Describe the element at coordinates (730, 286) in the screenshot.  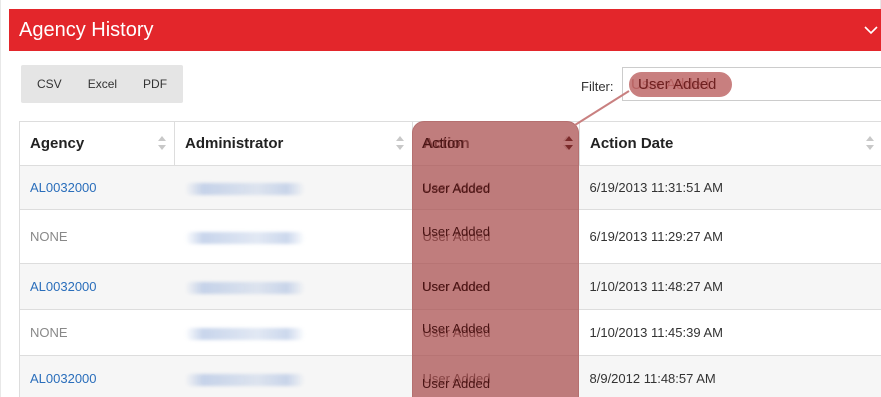
I see `action-date-cell: 1/10/2013 11:48:27 AM` at that location.